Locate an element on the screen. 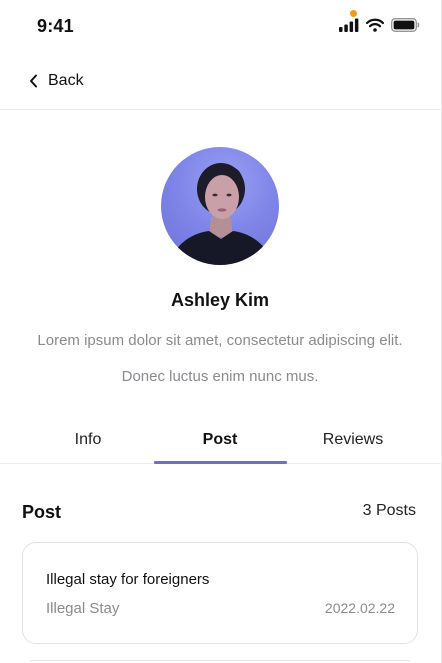 The width and height of the screenshot is (442, 663). post-count: 3 Posts is located at coordinates (389, 510).